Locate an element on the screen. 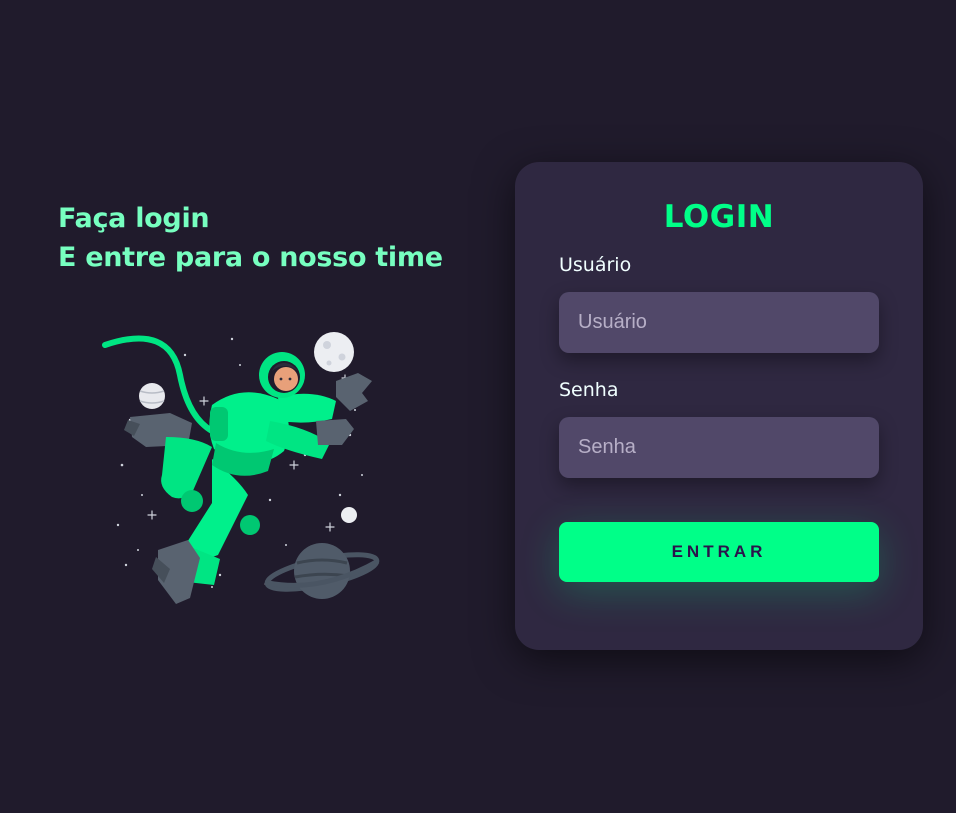  password-input is located at coordinates (719, 447).